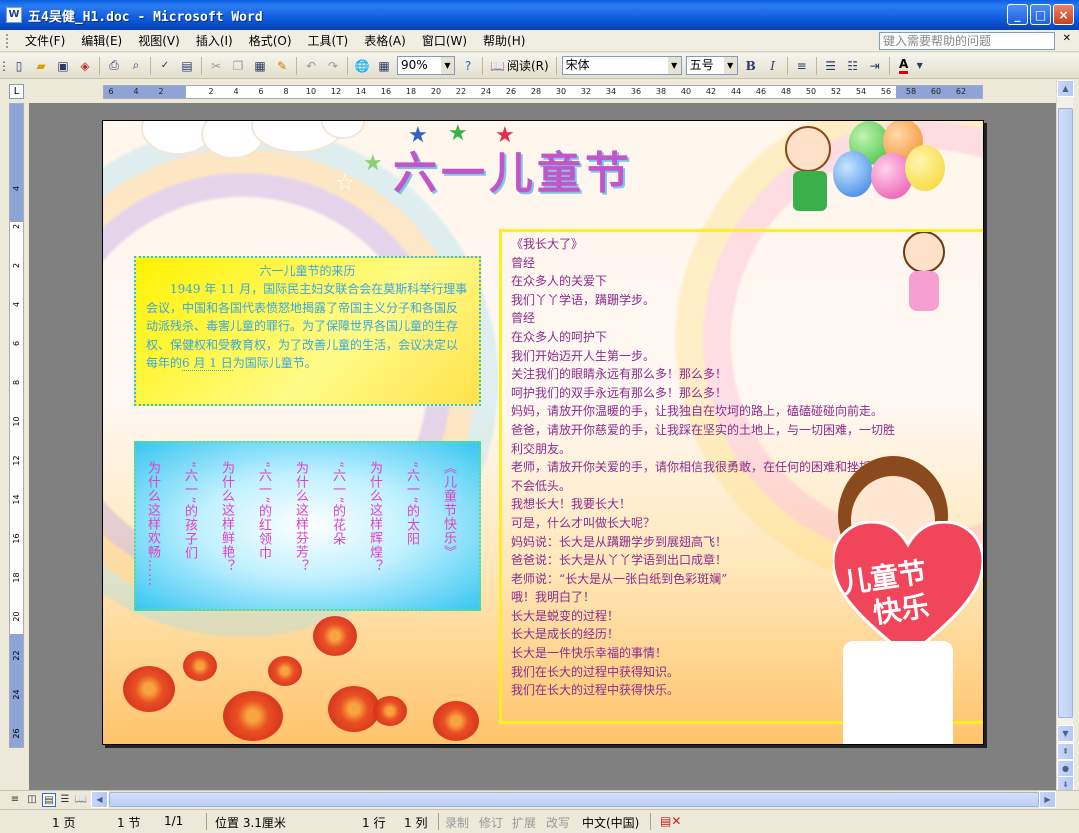  Describe the element at coordinates (1065, 751) in the screenshot. I see `previous-page-button: ⇞` at that location.